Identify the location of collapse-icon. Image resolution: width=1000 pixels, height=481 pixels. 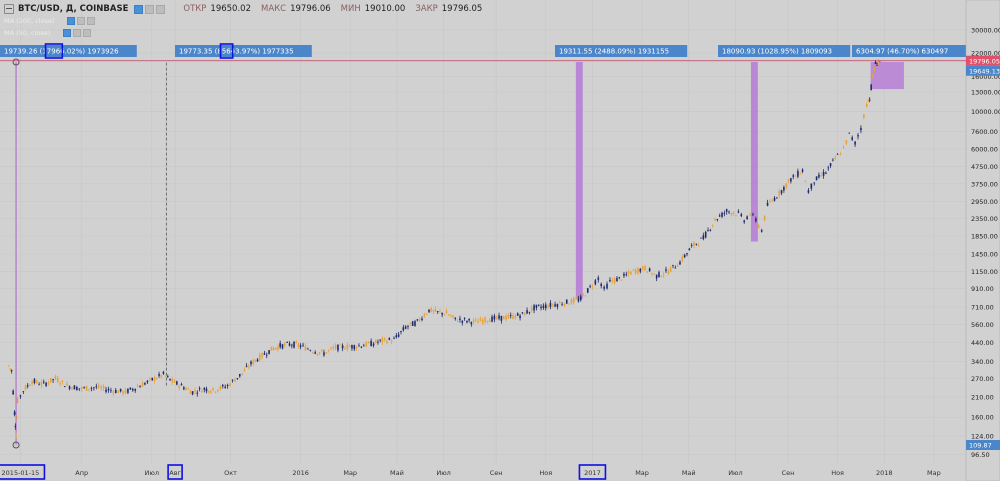
(9, 9).